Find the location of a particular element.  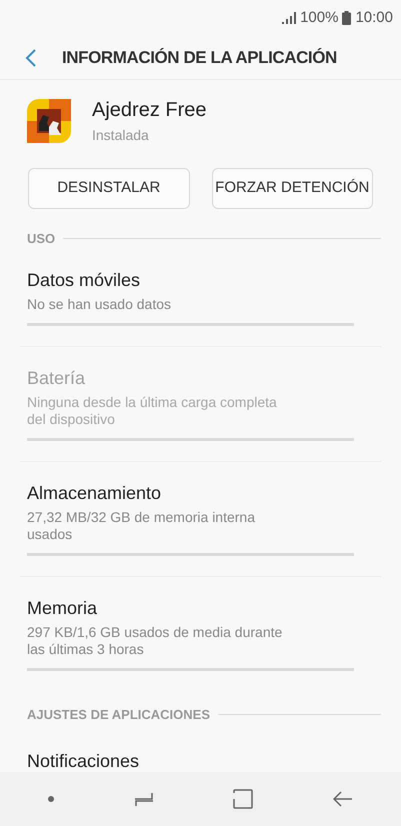

usage-subtitle: 297 KB/1,6 GB usados de media durante las últimas 3 horas is located at coordinates (155, 641).